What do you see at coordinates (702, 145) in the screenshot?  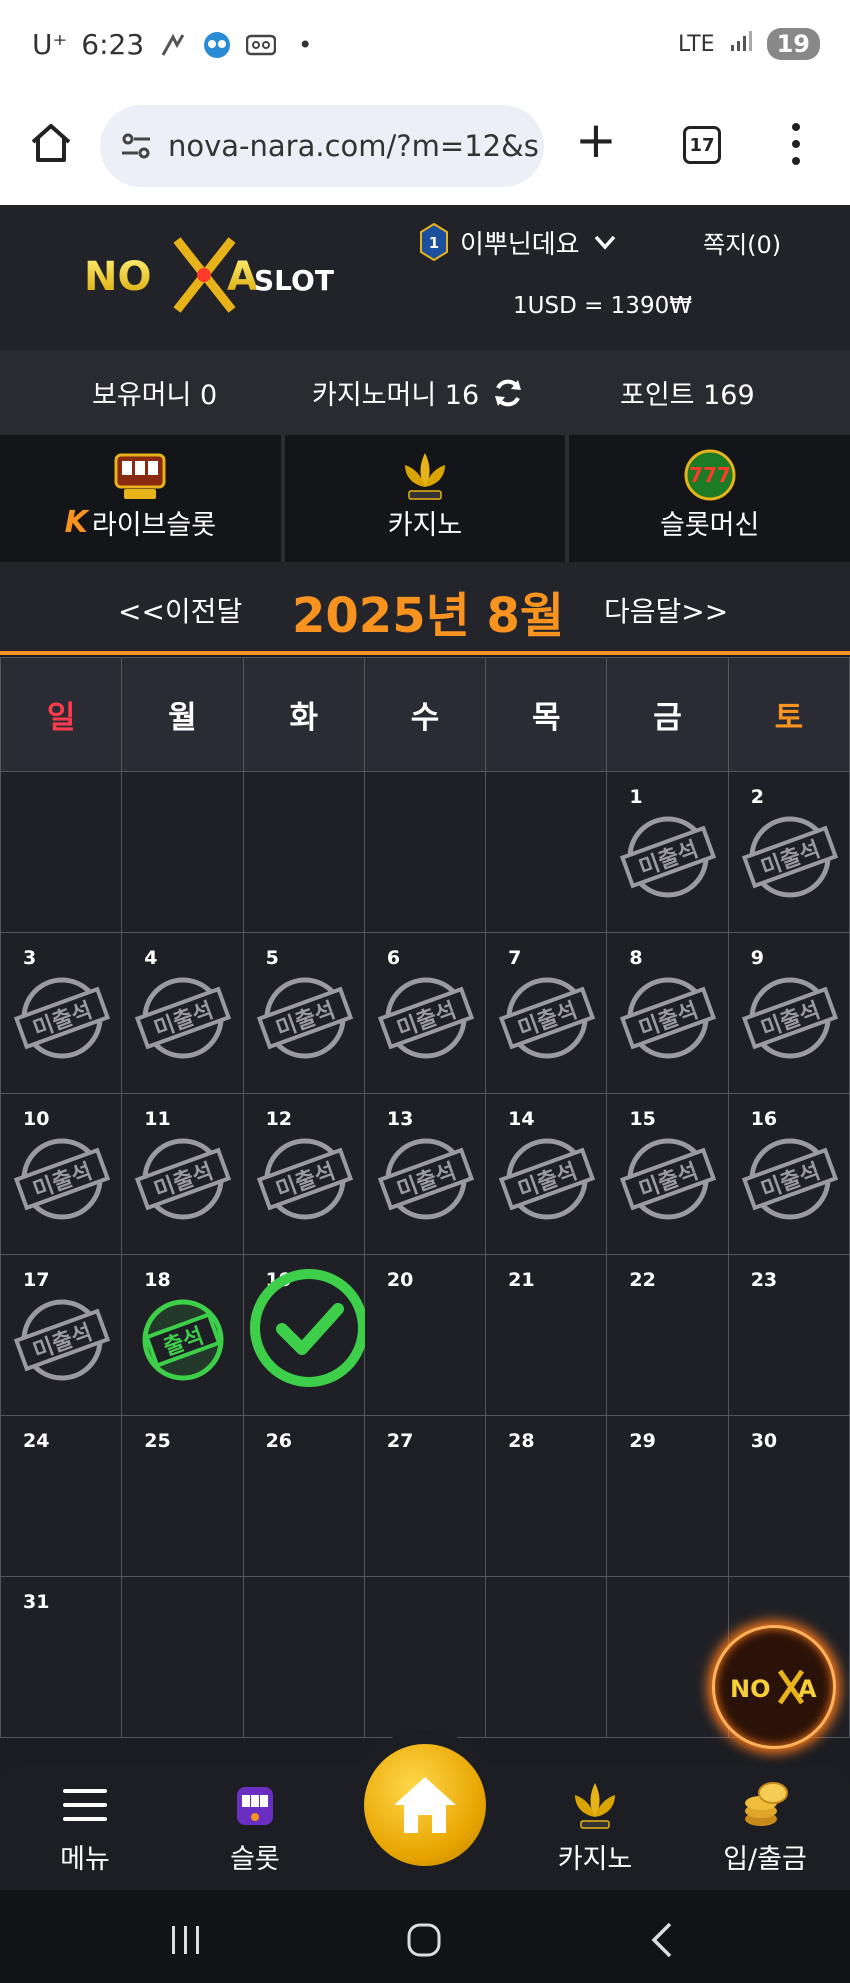 I see `tab-count-button: 17` at bounding box center [702, 145].